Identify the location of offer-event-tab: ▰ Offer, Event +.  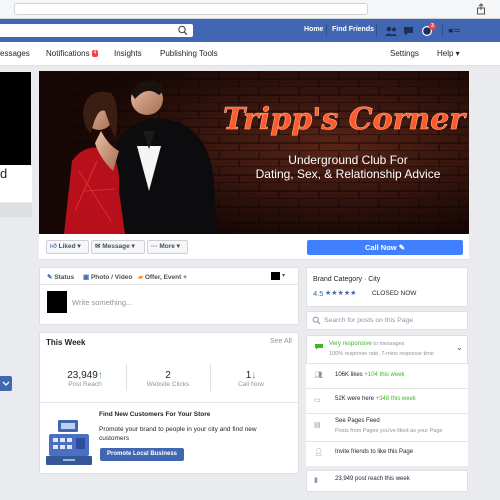
(162, 277).